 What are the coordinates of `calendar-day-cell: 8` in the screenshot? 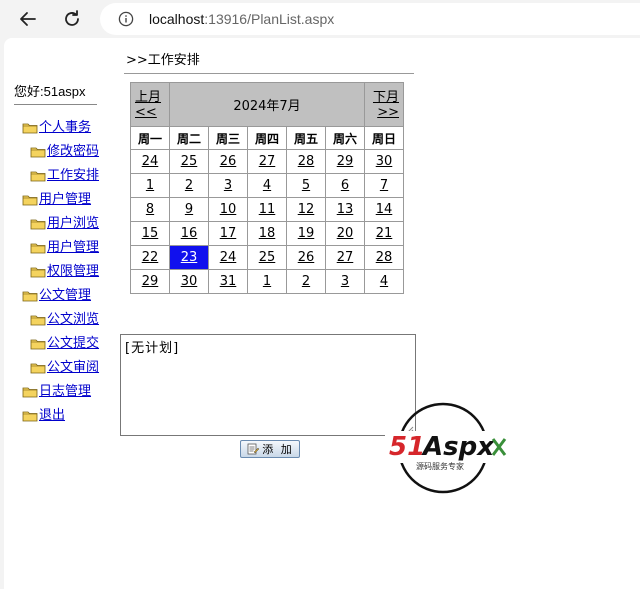 It's located at (150, 209).